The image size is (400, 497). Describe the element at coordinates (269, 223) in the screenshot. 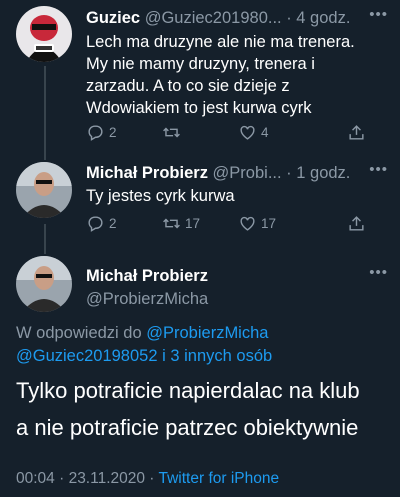

I see `like-count: 17` at that location.